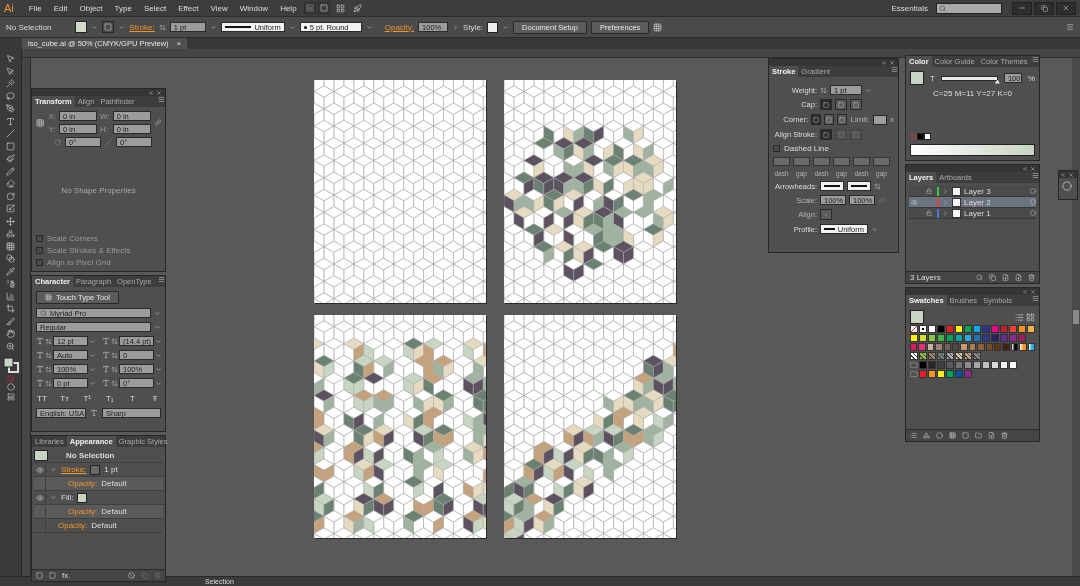 This screenshot has width=1080, height=586. Describe the element at coordinates (42, 398) in the screenshot. I see `type-style-button: TT` at that location.